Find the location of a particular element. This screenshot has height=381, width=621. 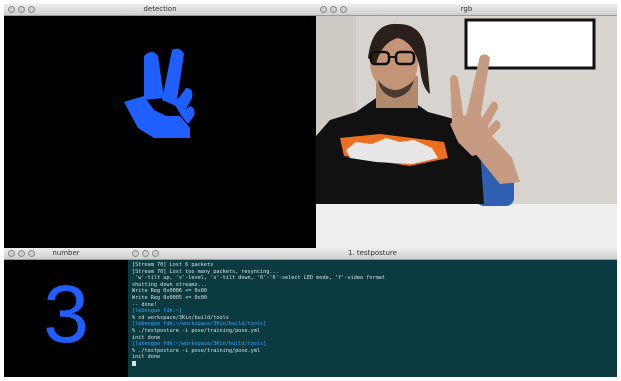

hand-mask-image is located at coordinates (159, 93).